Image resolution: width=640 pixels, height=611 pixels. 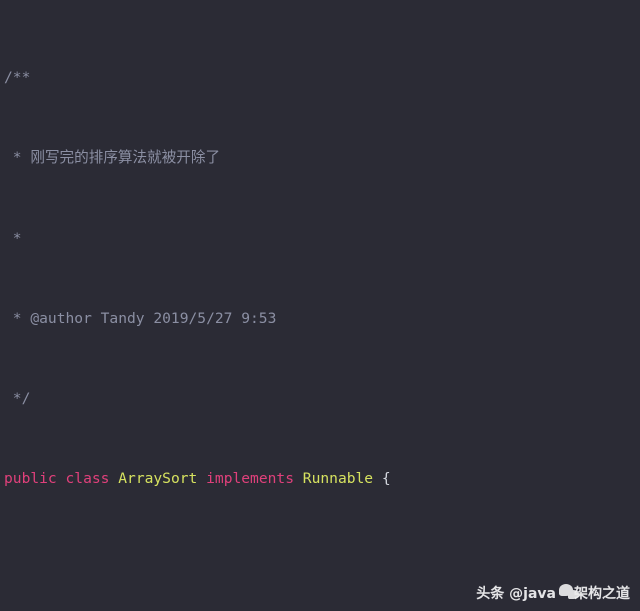 I want to click on interface-name: Runnable, so click(x=338, y=479).